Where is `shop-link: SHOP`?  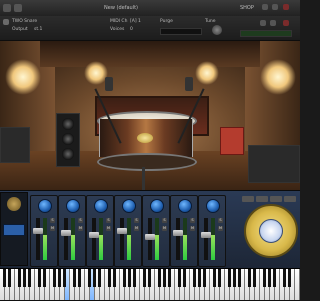 shop-link: SHOP is located at coordinates (247, 8).